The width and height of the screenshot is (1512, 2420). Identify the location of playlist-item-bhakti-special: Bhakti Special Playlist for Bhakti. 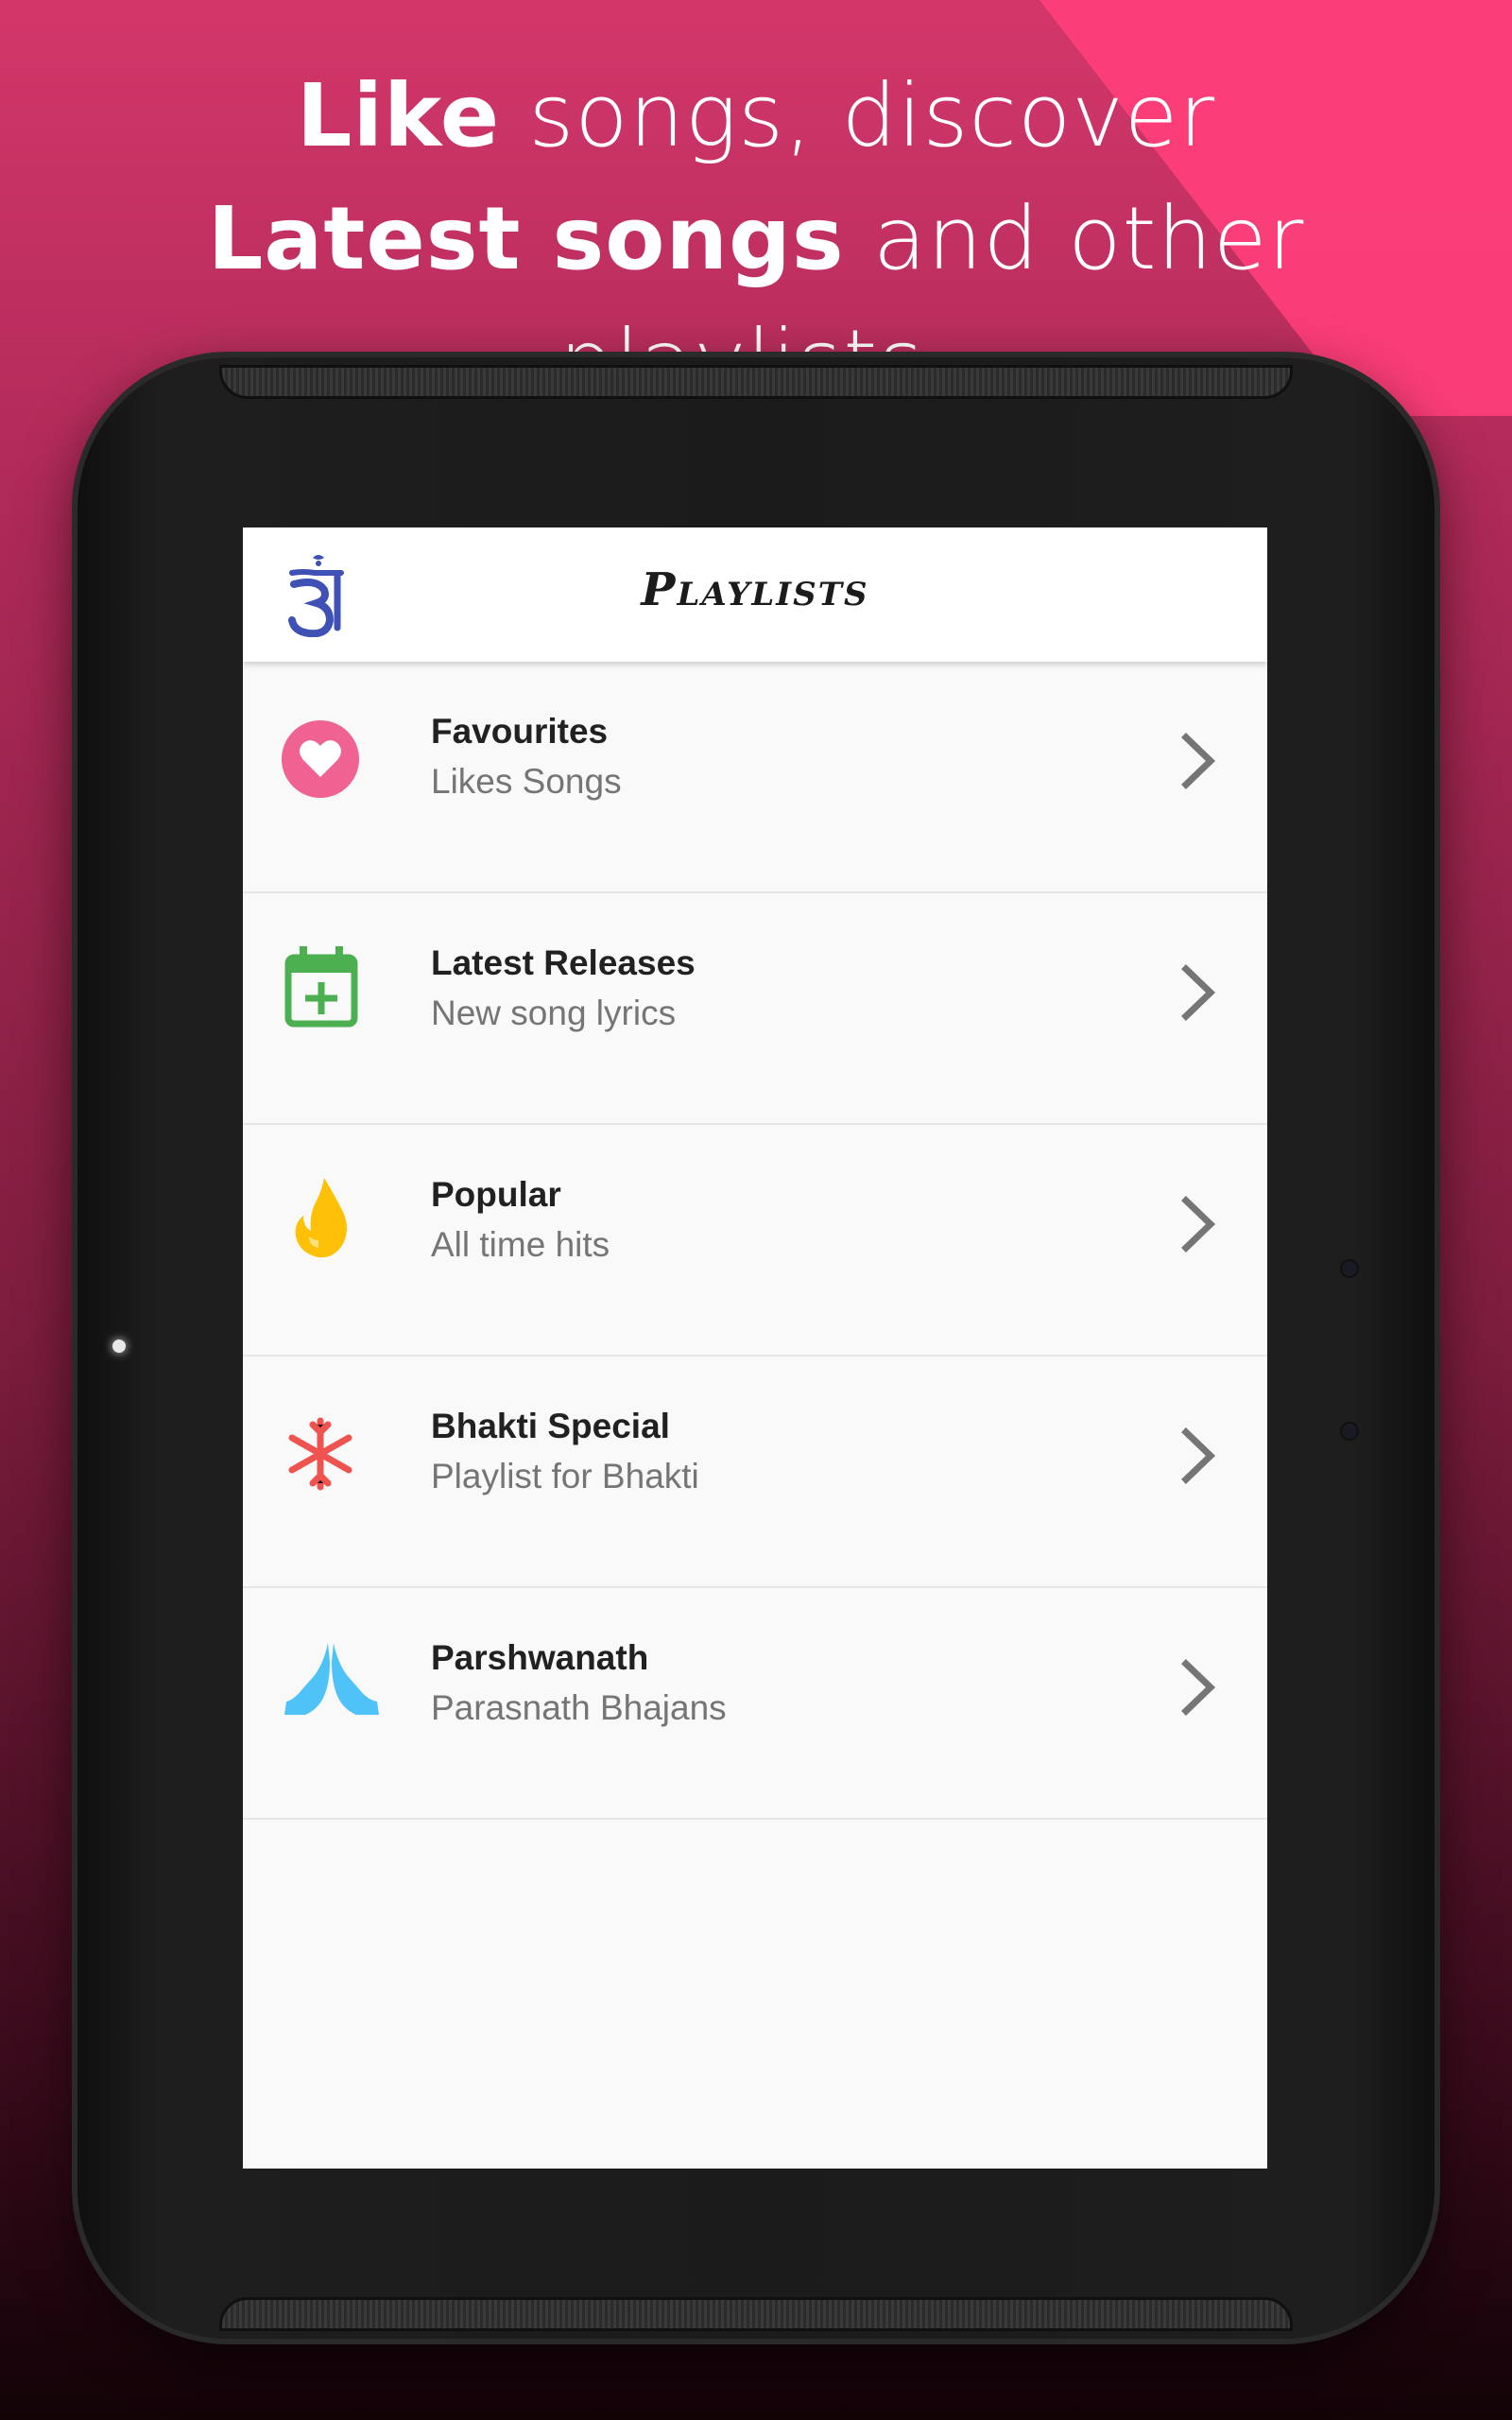
(755, 1473).